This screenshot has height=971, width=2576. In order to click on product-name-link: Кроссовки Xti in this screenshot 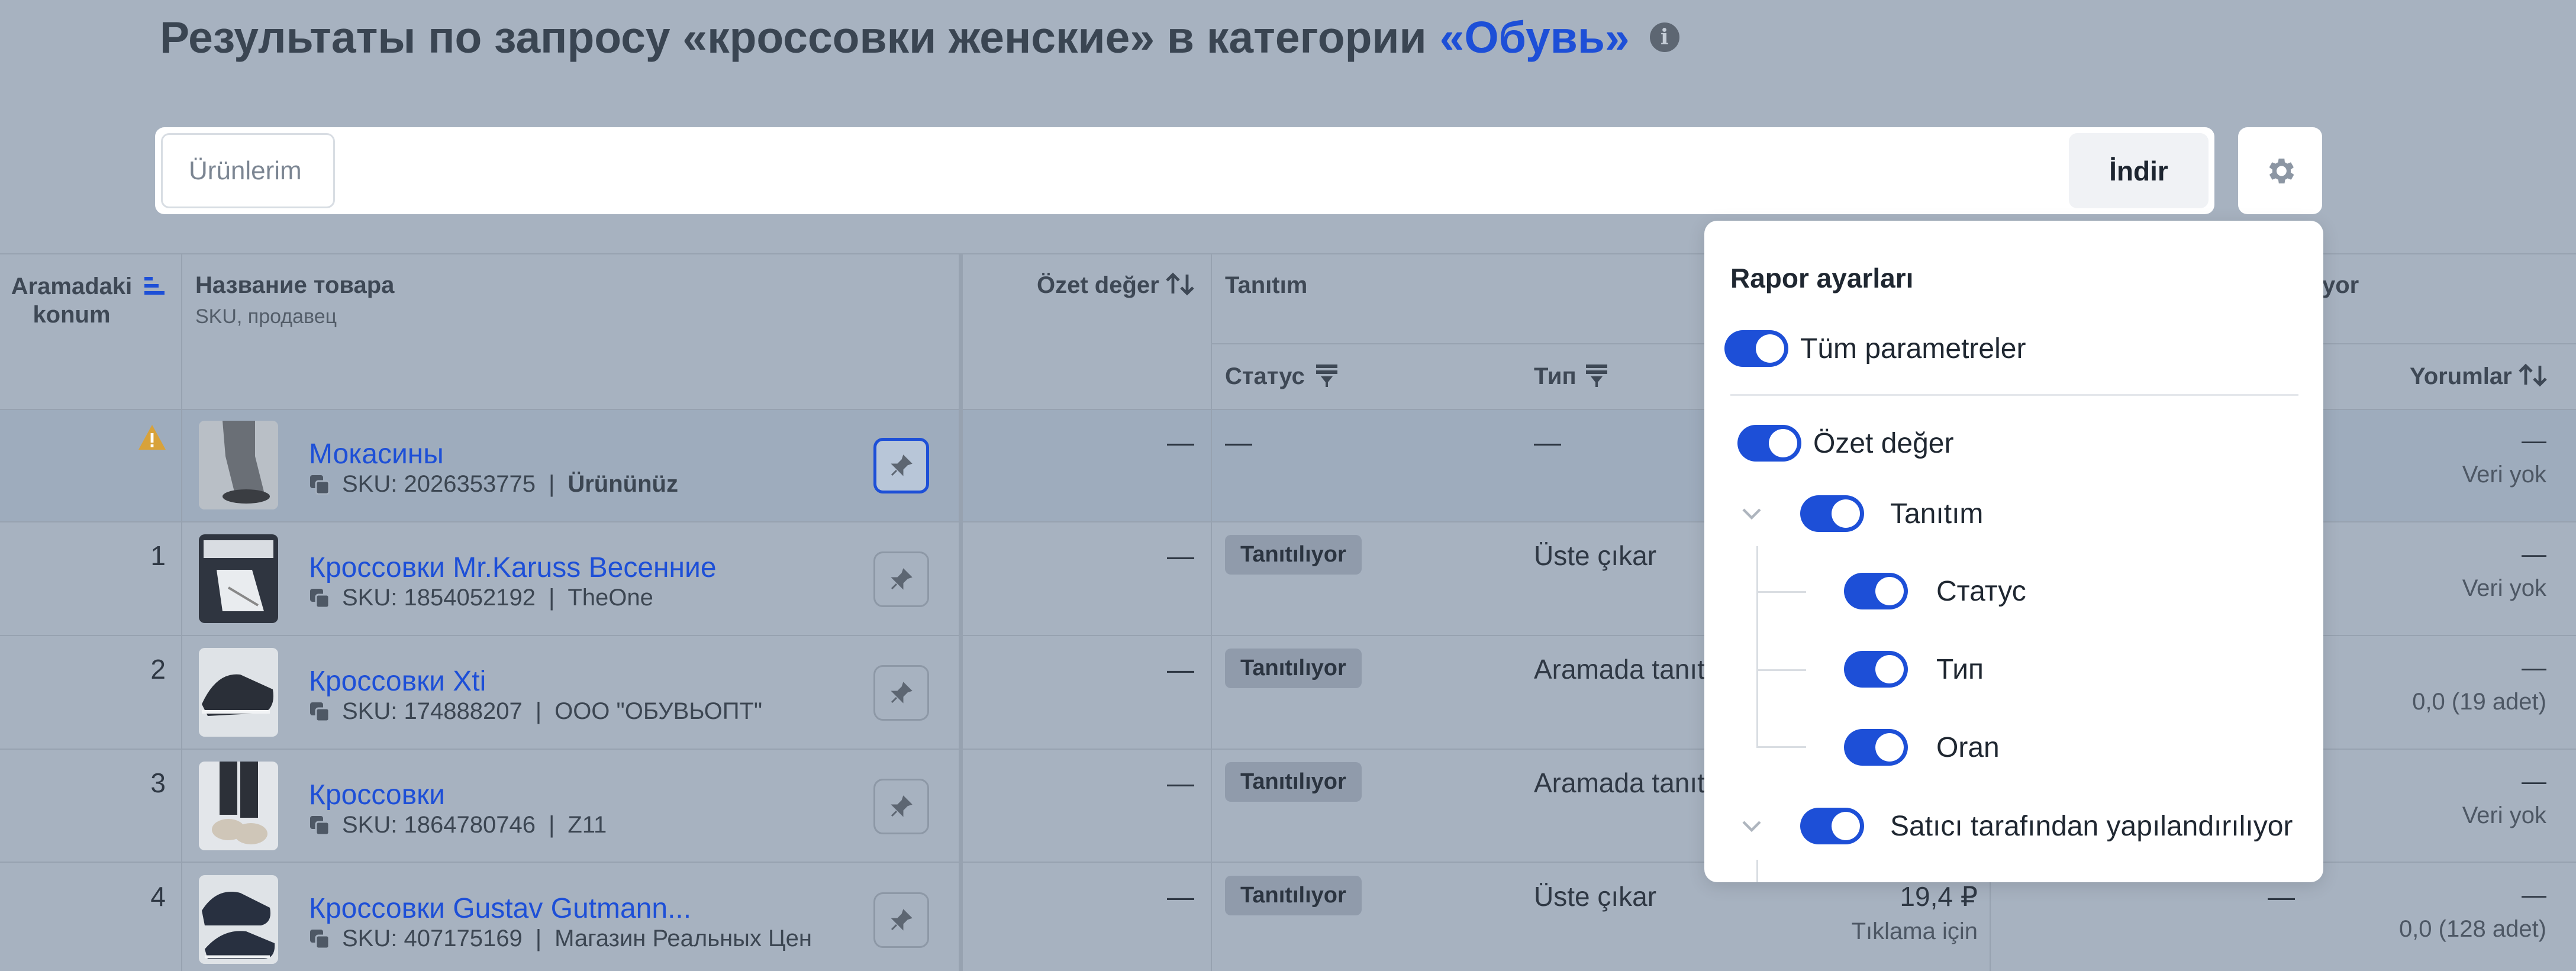, I will do `click(397, 682)`.